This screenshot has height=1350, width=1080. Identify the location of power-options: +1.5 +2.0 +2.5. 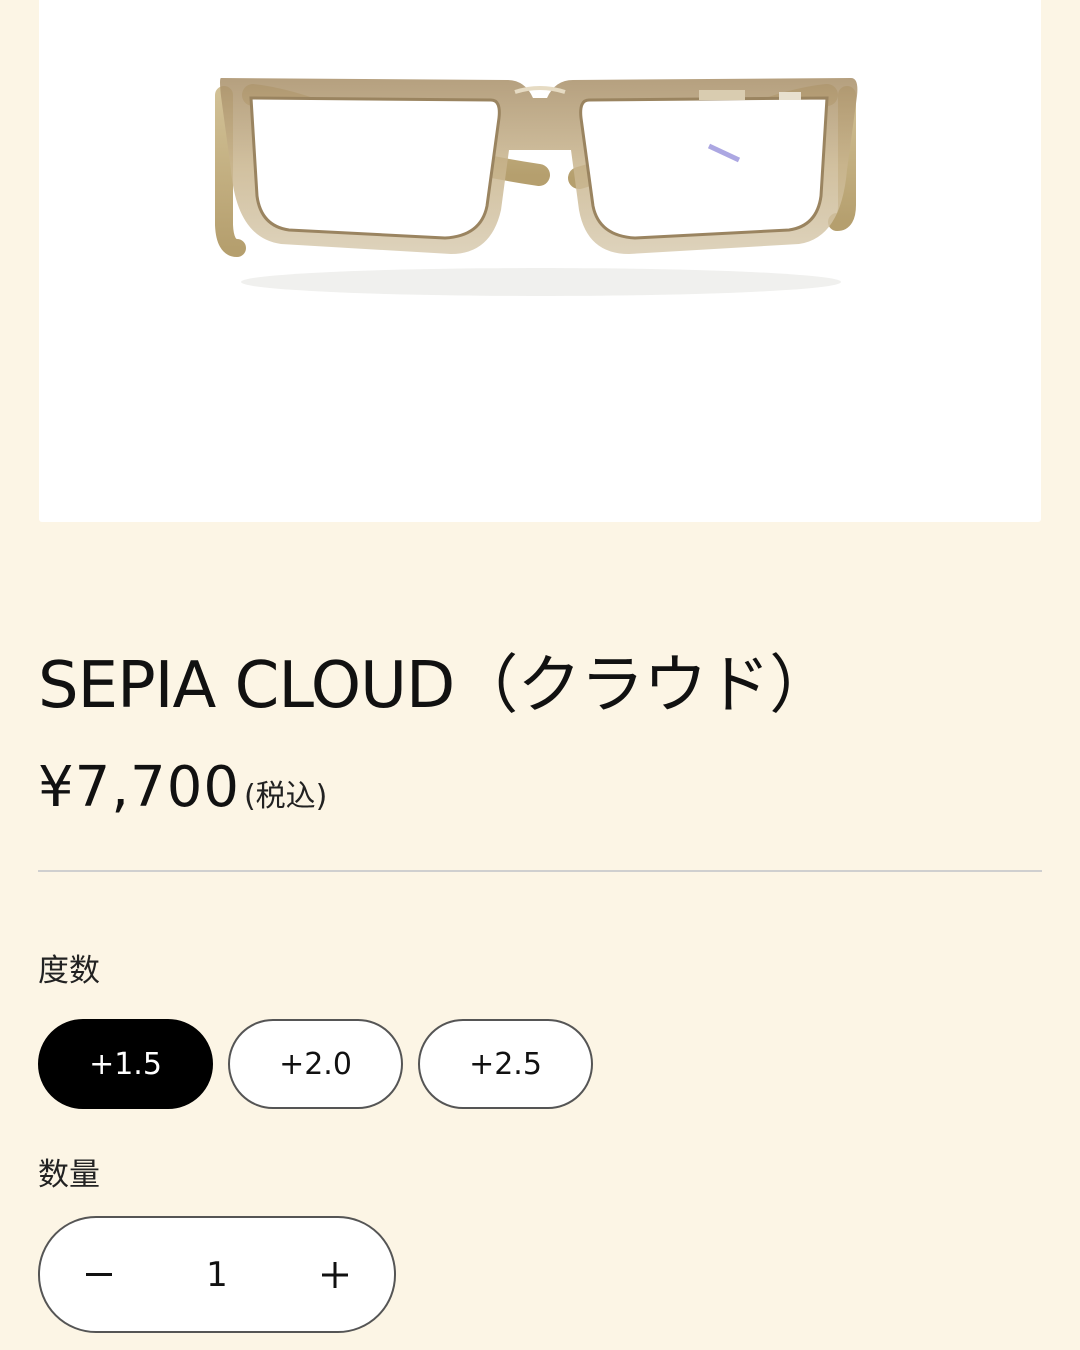
(315, 1064).